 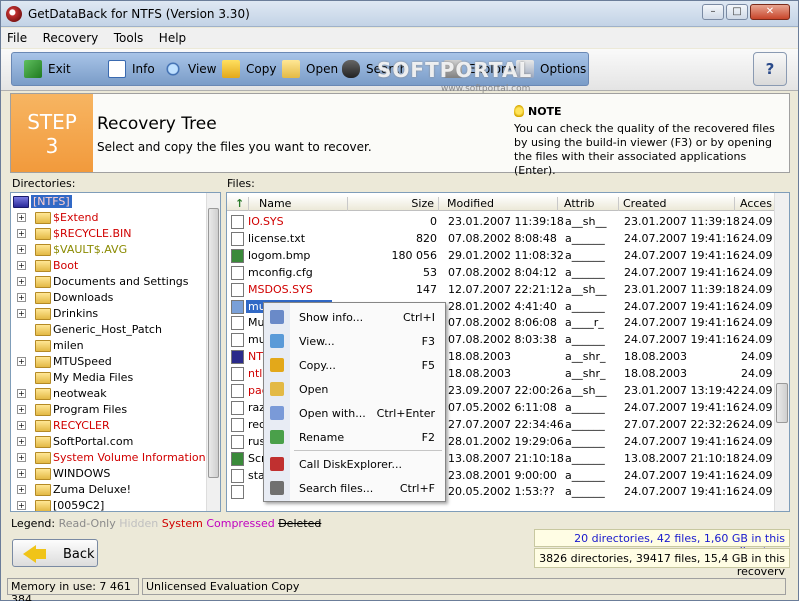 What do you see at coordinates (506, 221) in the screenshot?
I see `file-modified: 23.01.2007 11:39:18` at bounding box center [506, 221].